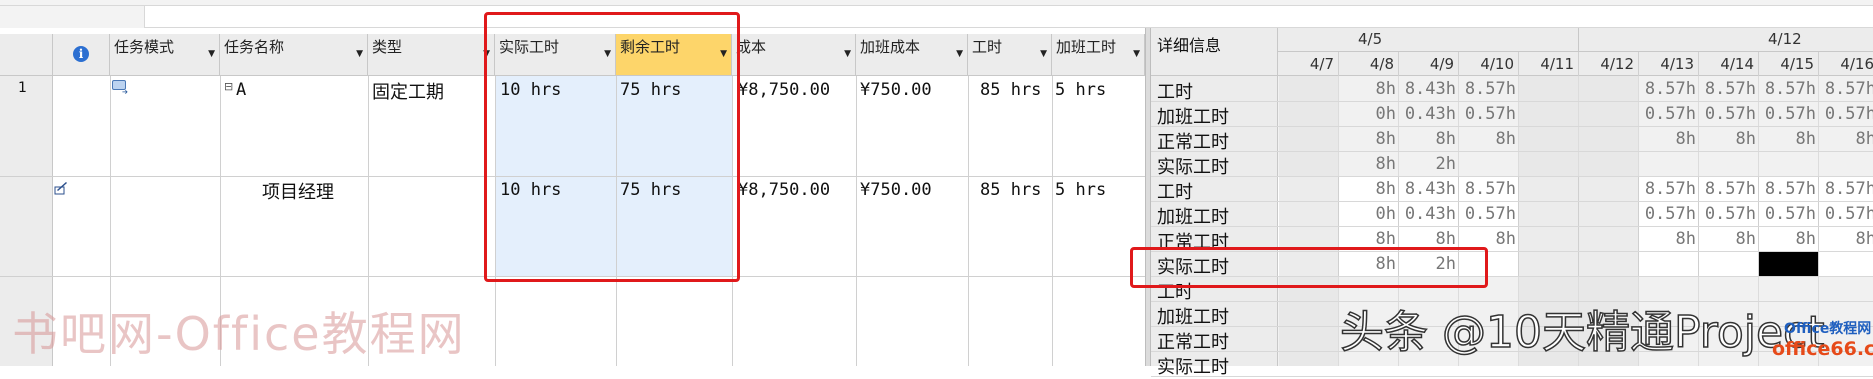 The image size is (1873, 379). Describe the element at coordinates (1321, 64) in the screenshot. I see `day-label: 4/7` at that location.